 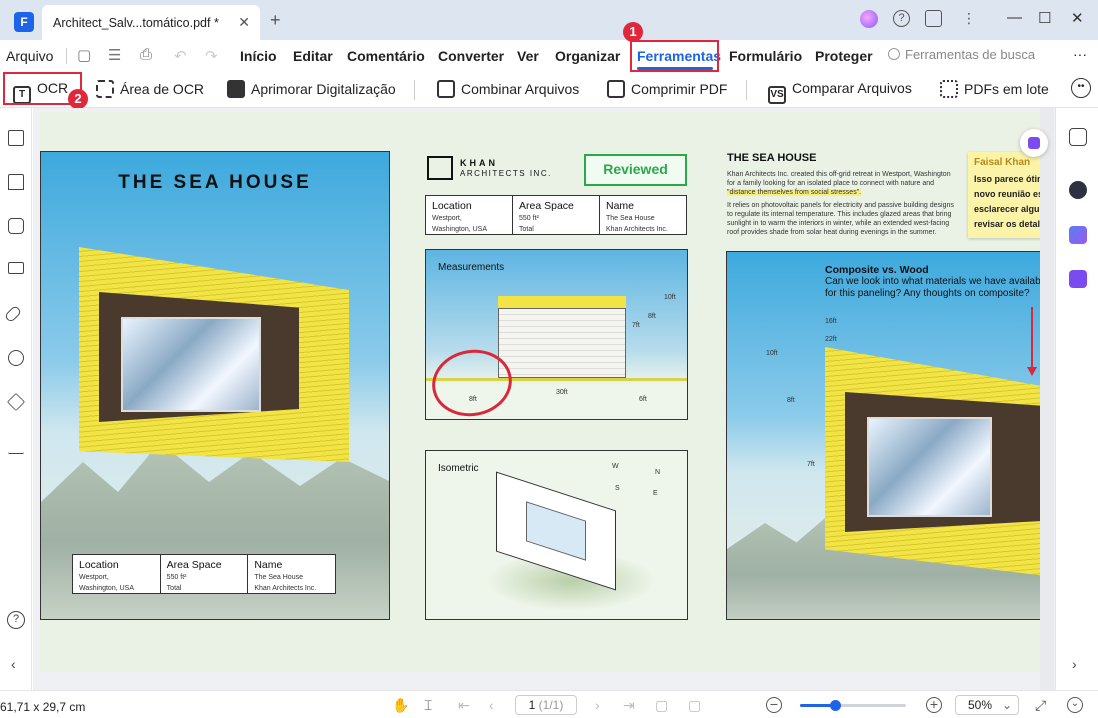 What do you see at coordinates (551, 705) in the screenshot?
I see `page-total: (1/1)` at bounding box center [551, 705].